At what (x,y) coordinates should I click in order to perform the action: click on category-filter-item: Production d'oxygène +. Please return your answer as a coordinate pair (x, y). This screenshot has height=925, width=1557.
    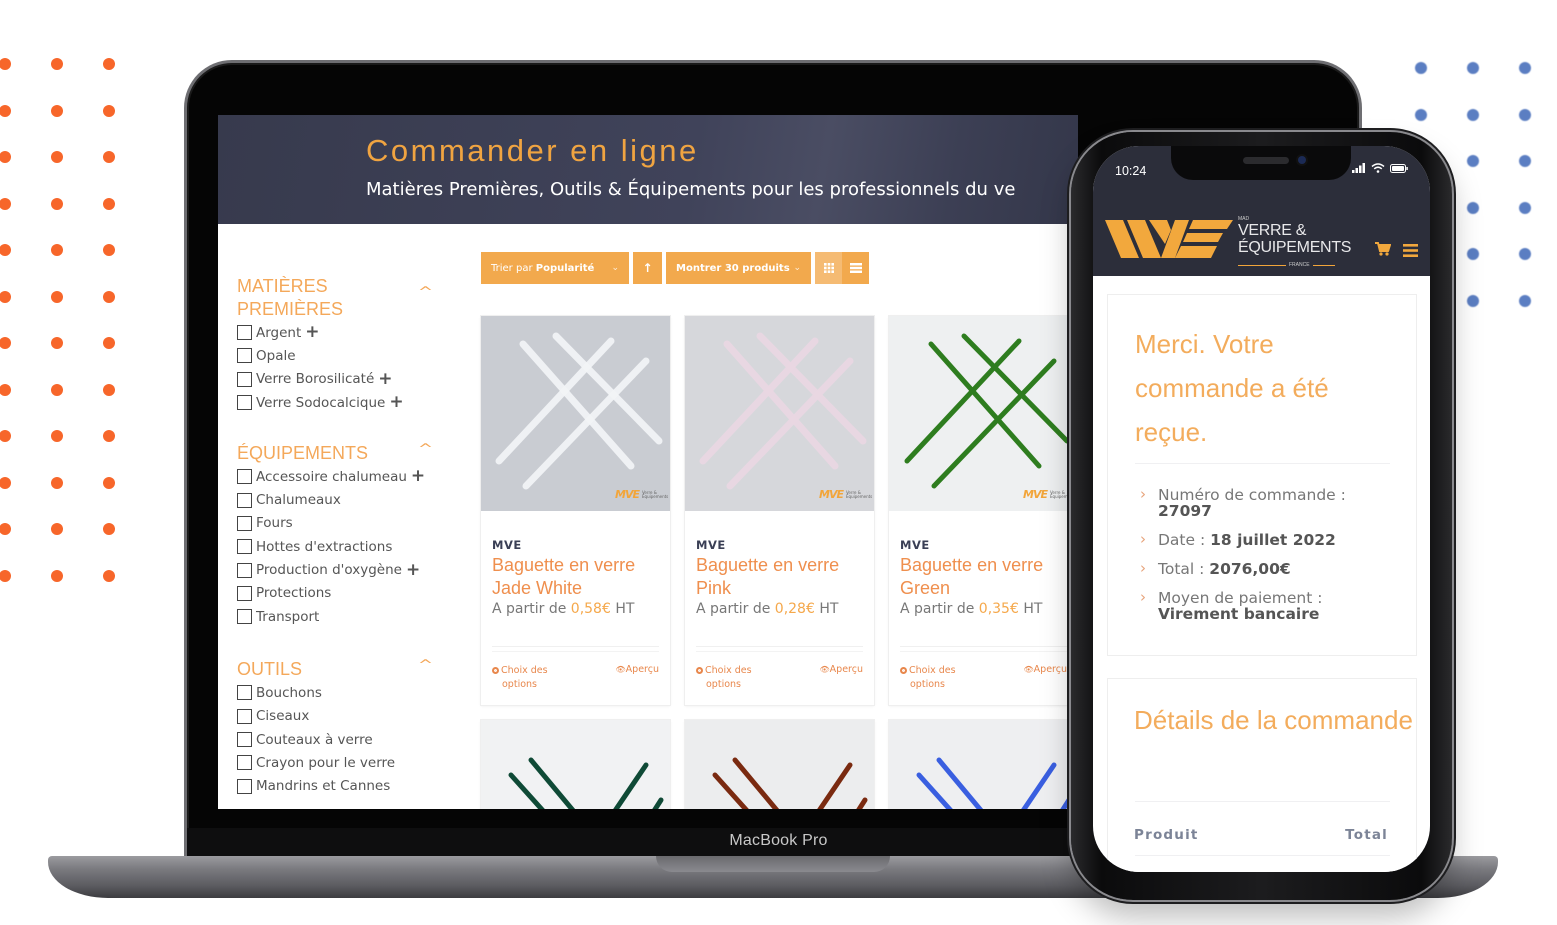
    Looking at the image, I should click on (337, 569).